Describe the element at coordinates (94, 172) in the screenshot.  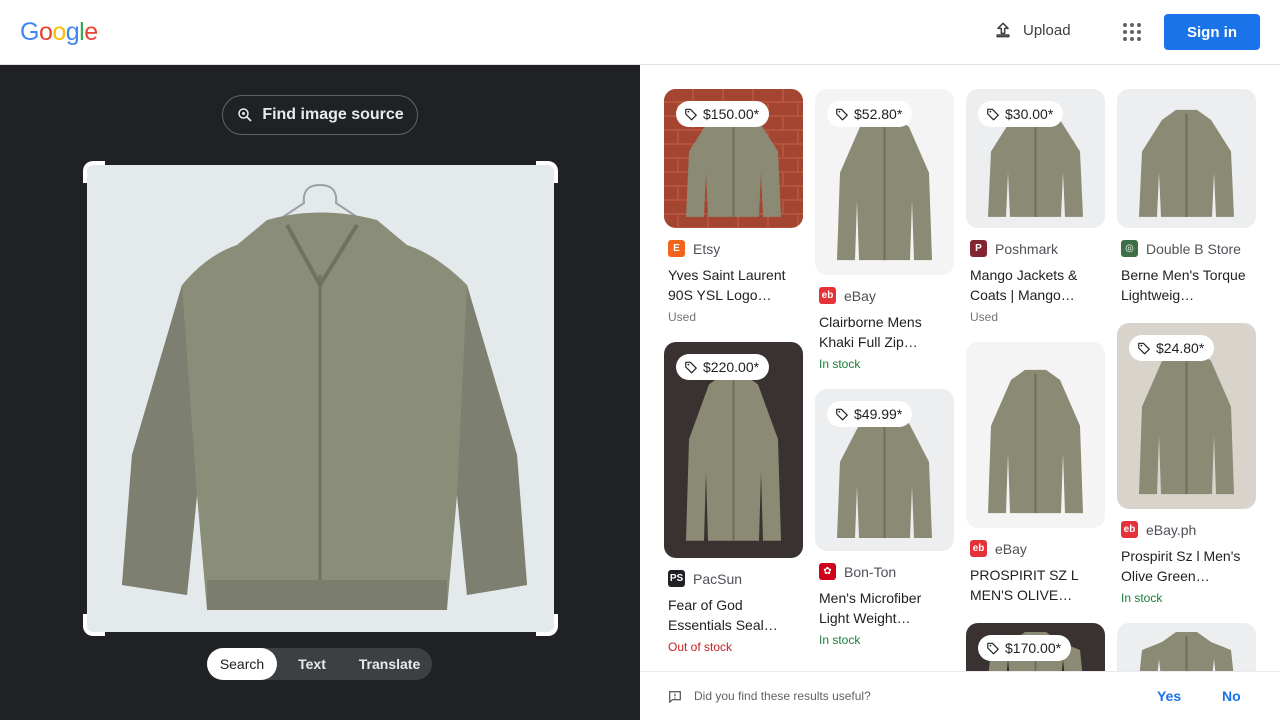
I see `crop-handle-top-left` at that location.